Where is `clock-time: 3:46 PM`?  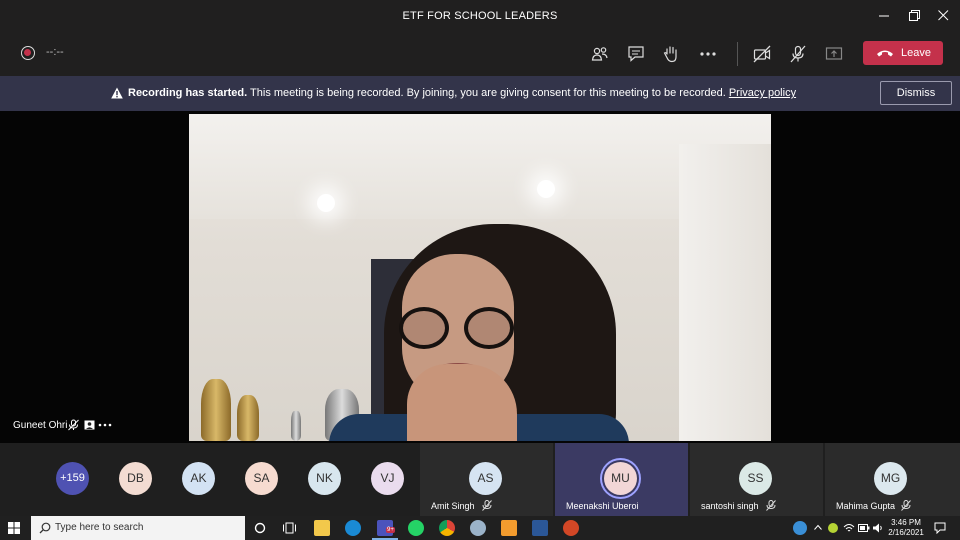 clock-time: 3:46 PM is located at coordinates (906, 522).